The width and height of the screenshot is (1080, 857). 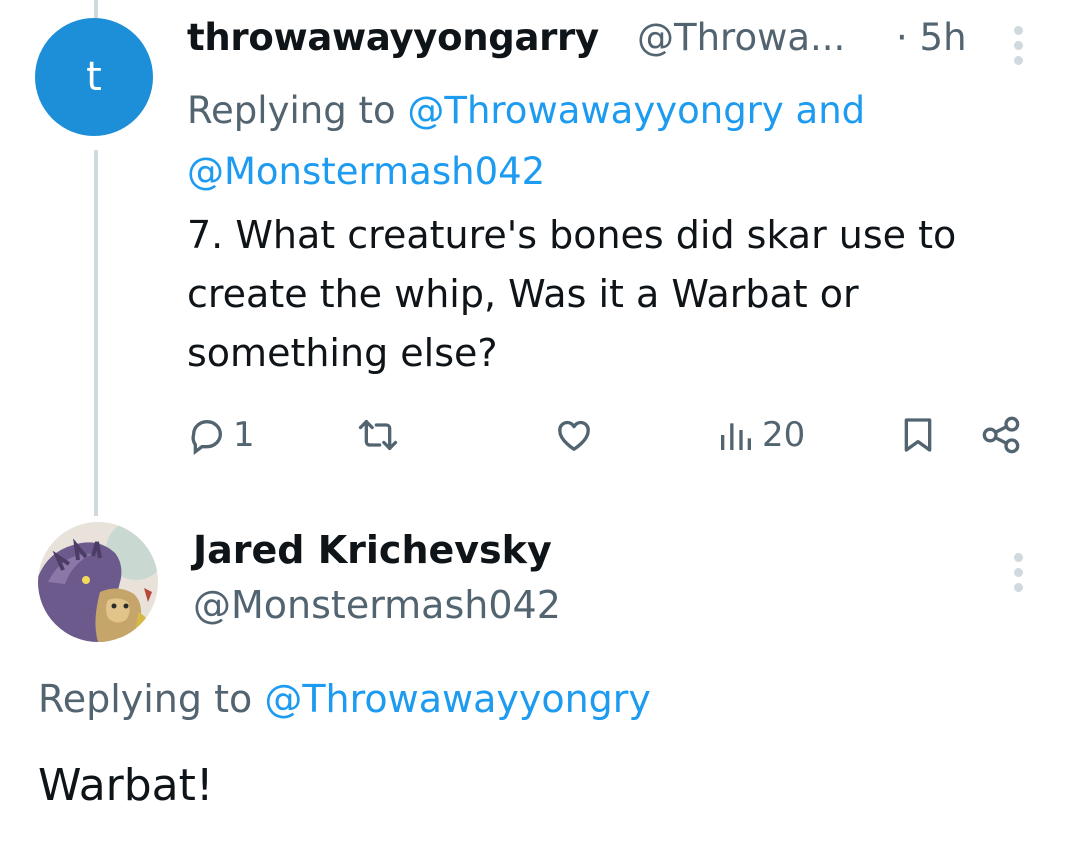 I want to click on like-icon, so click(x=574, y=435).